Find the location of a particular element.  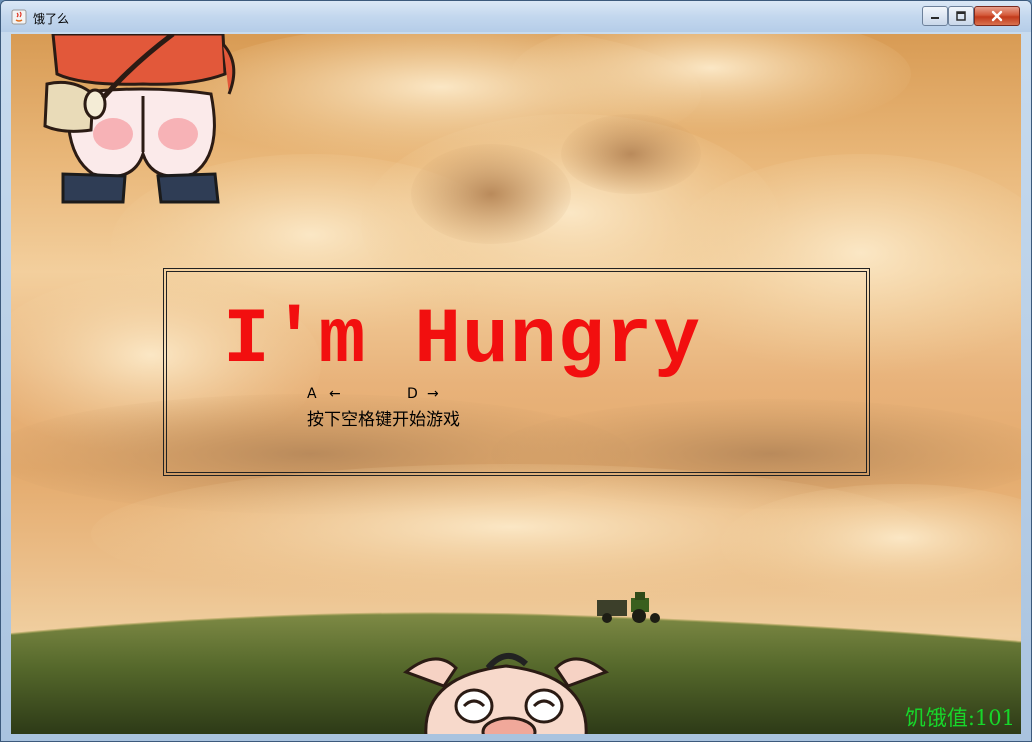

close-icon is located at coordinates (997, 16).